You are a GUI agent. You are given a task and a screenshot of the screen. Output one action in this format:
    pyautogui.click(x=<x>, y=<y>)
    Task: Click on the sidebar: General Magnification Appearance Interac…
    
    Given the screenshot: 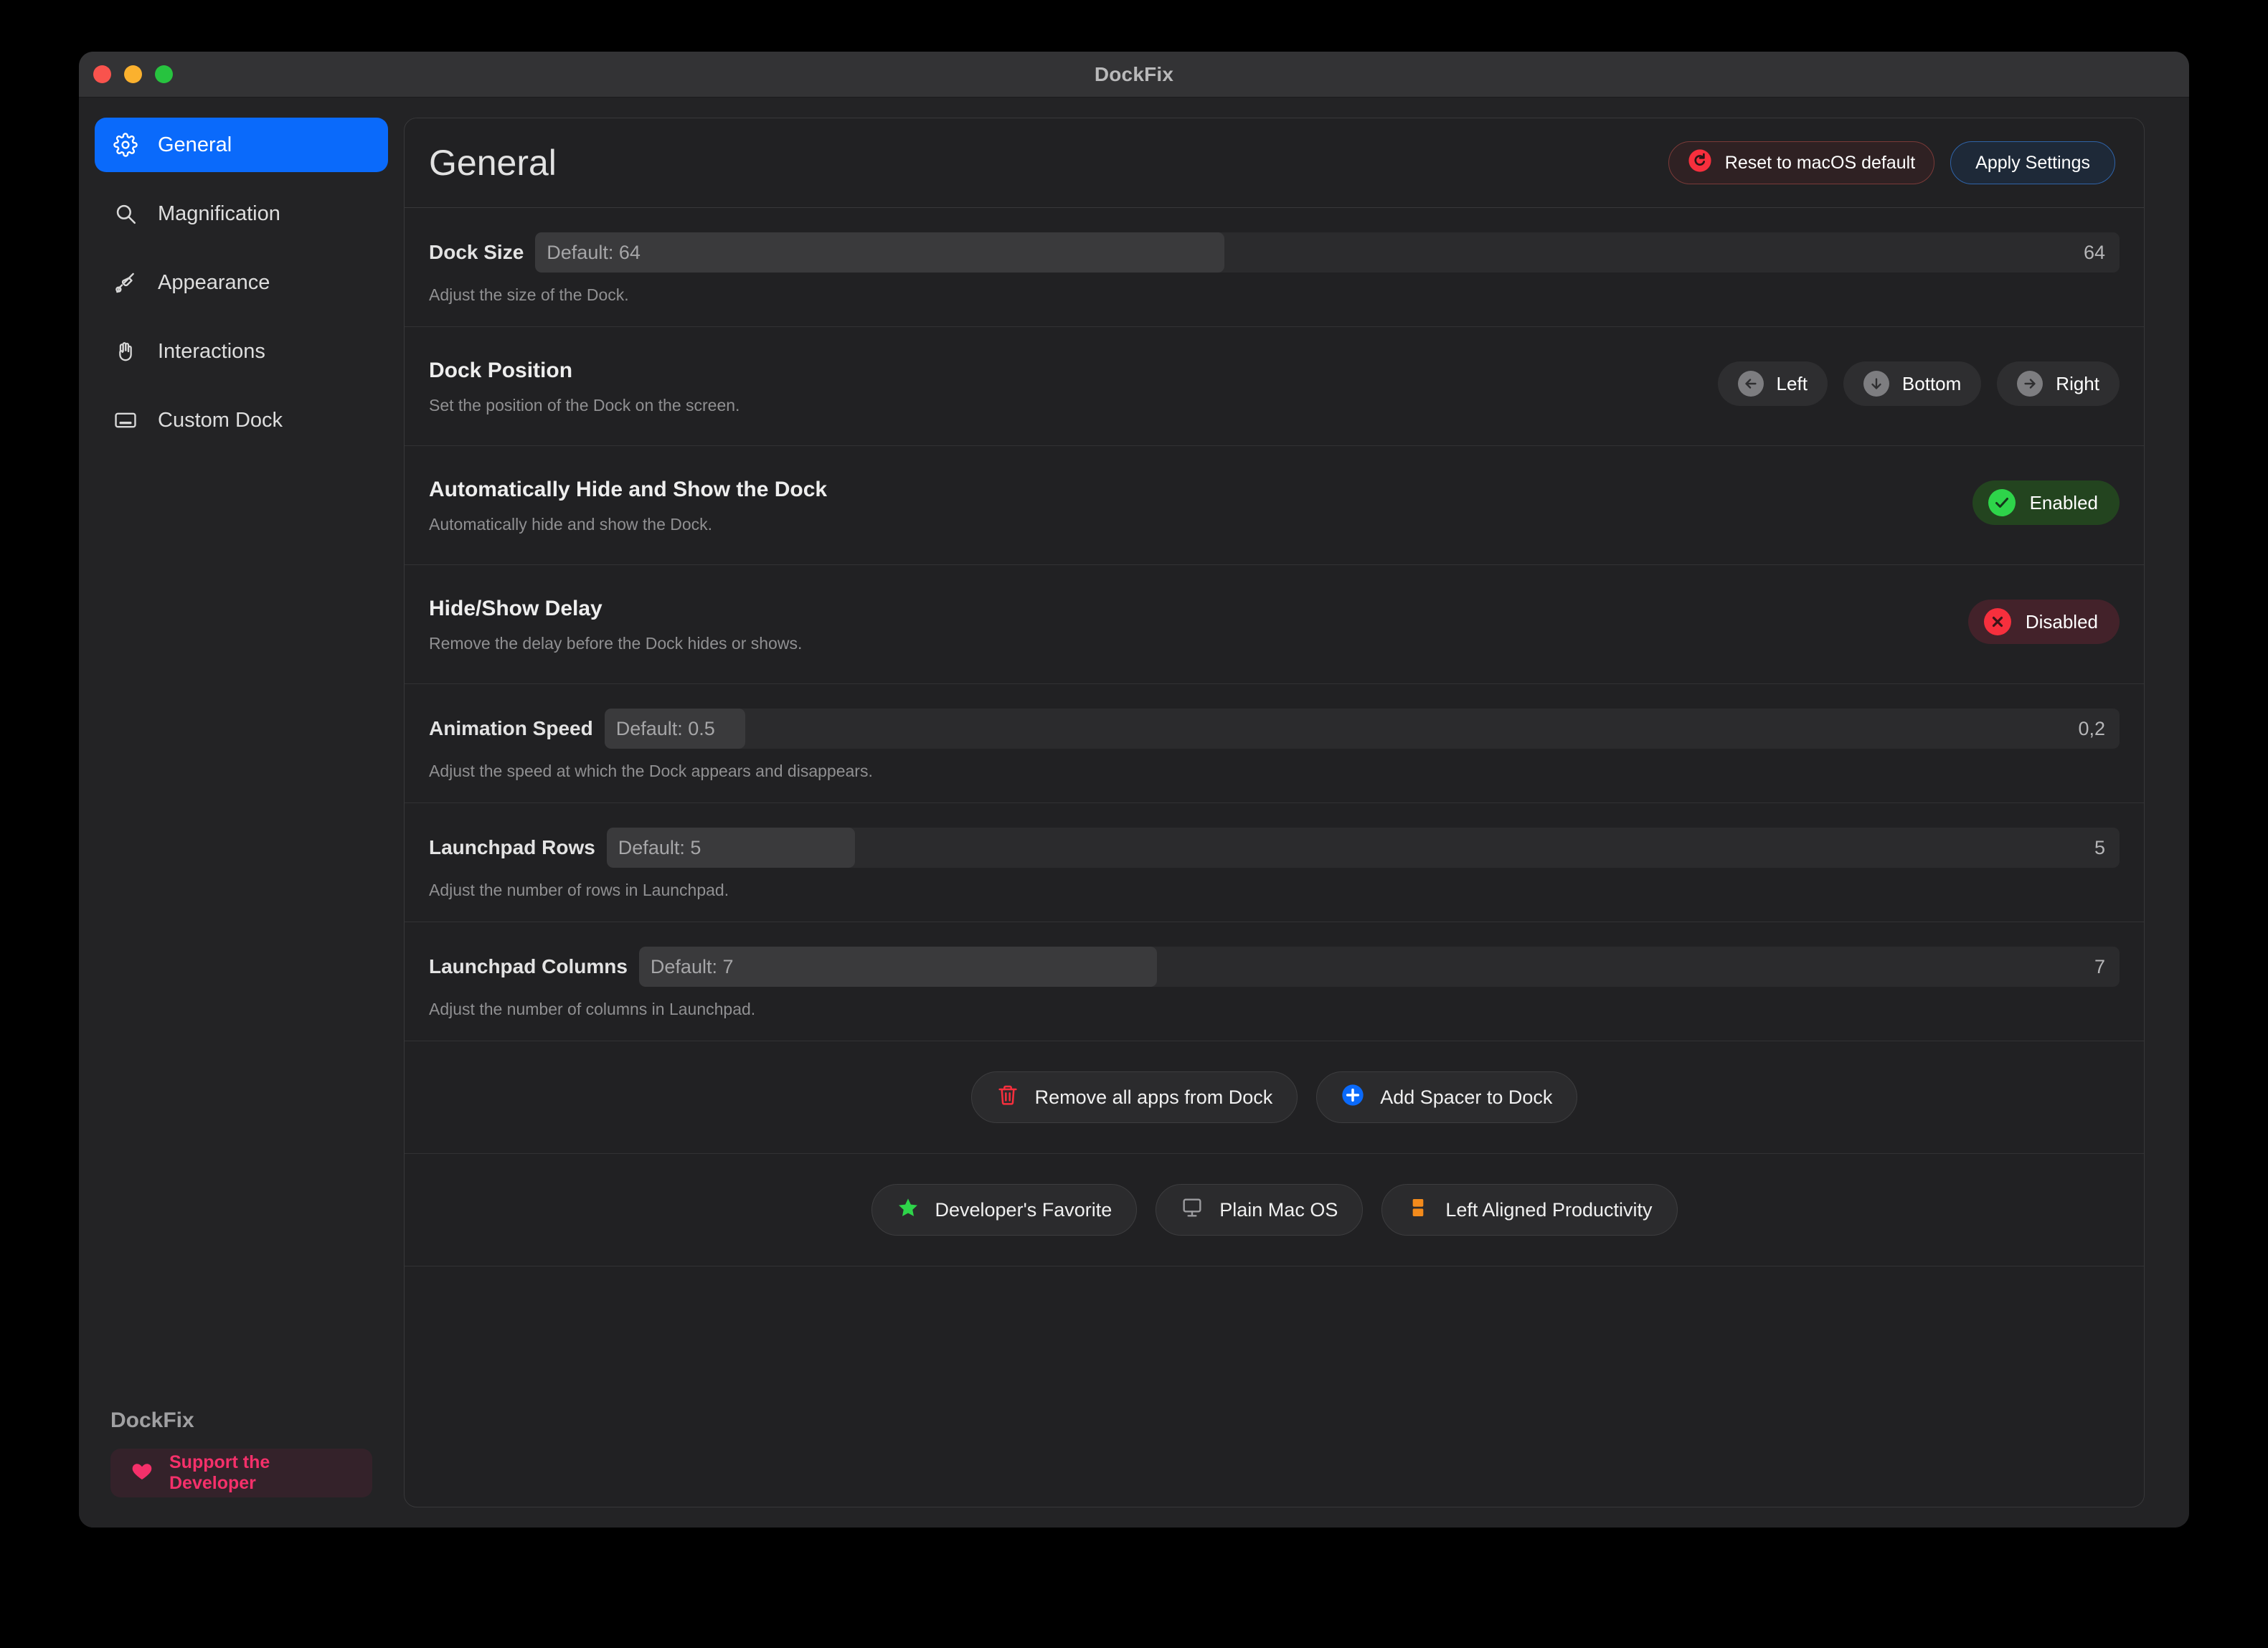 What is the action you would take?
    pyautogui.click(x=242, y=813)
    